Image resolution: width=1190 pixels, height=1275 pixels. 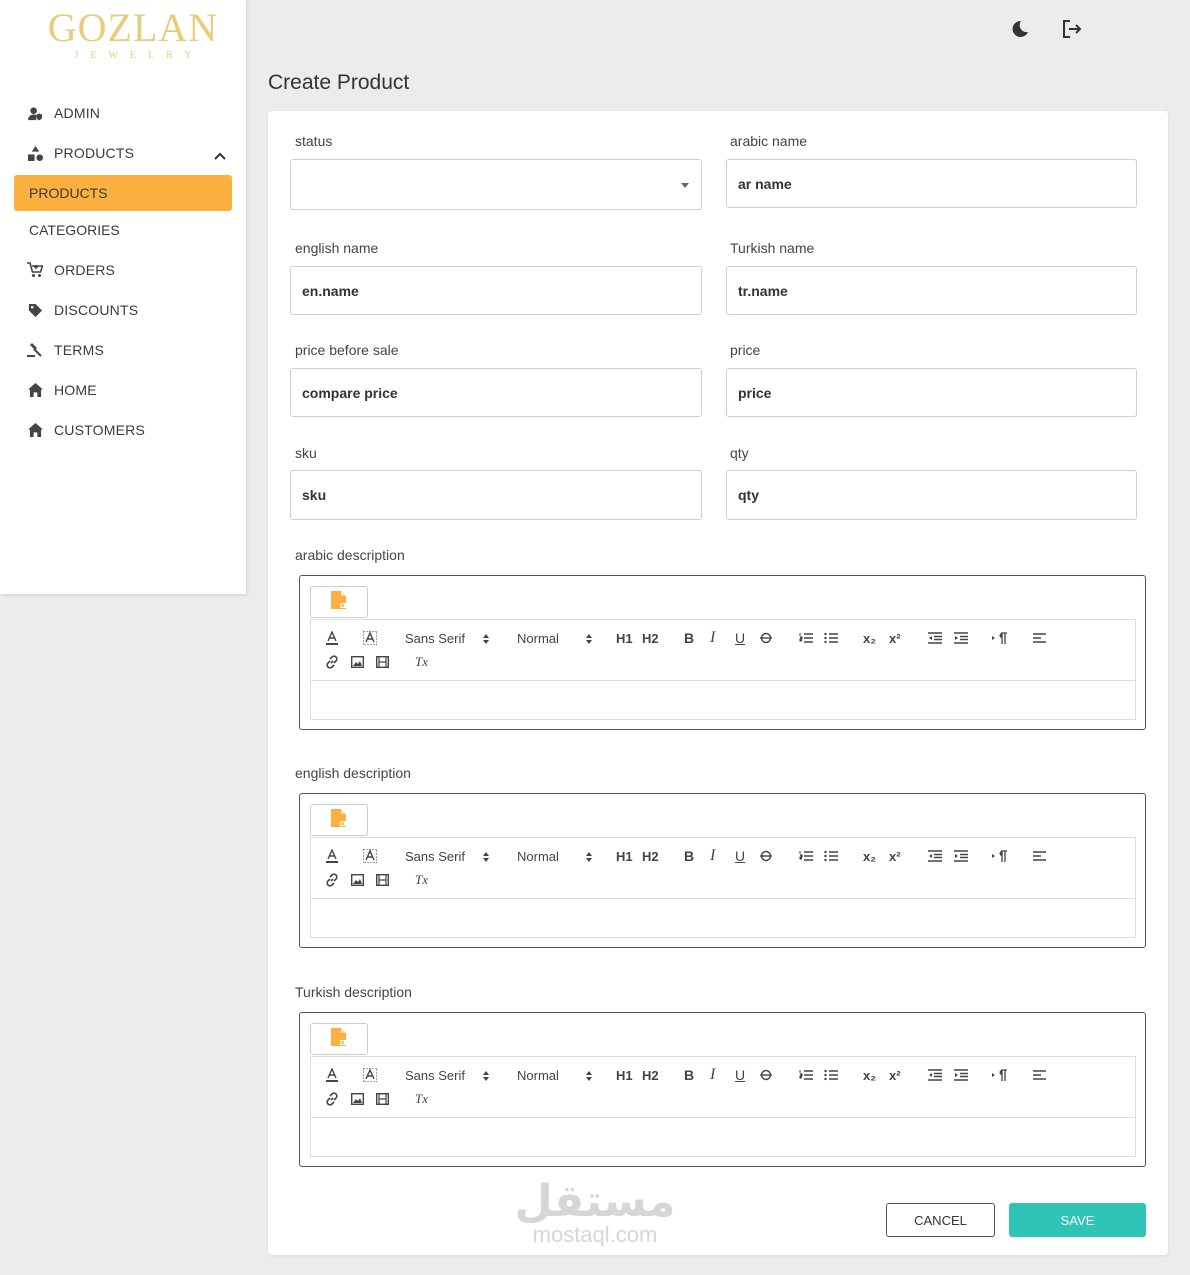 I want to click on sku-field, so click(x=496, y=495).